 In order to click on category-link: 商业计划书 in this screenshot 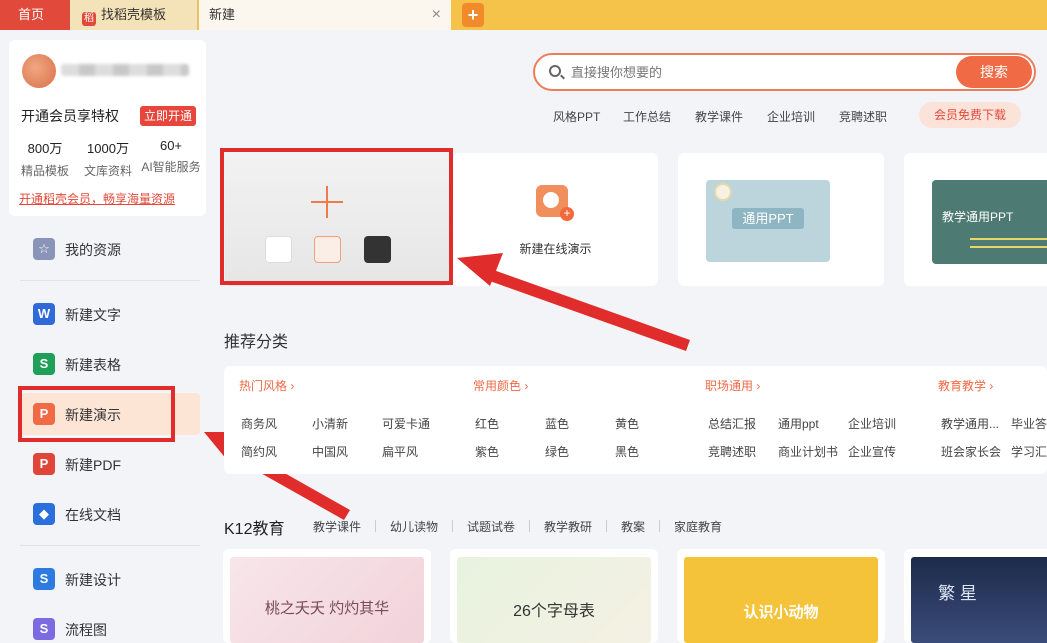, I will do `click(808, 451)`.